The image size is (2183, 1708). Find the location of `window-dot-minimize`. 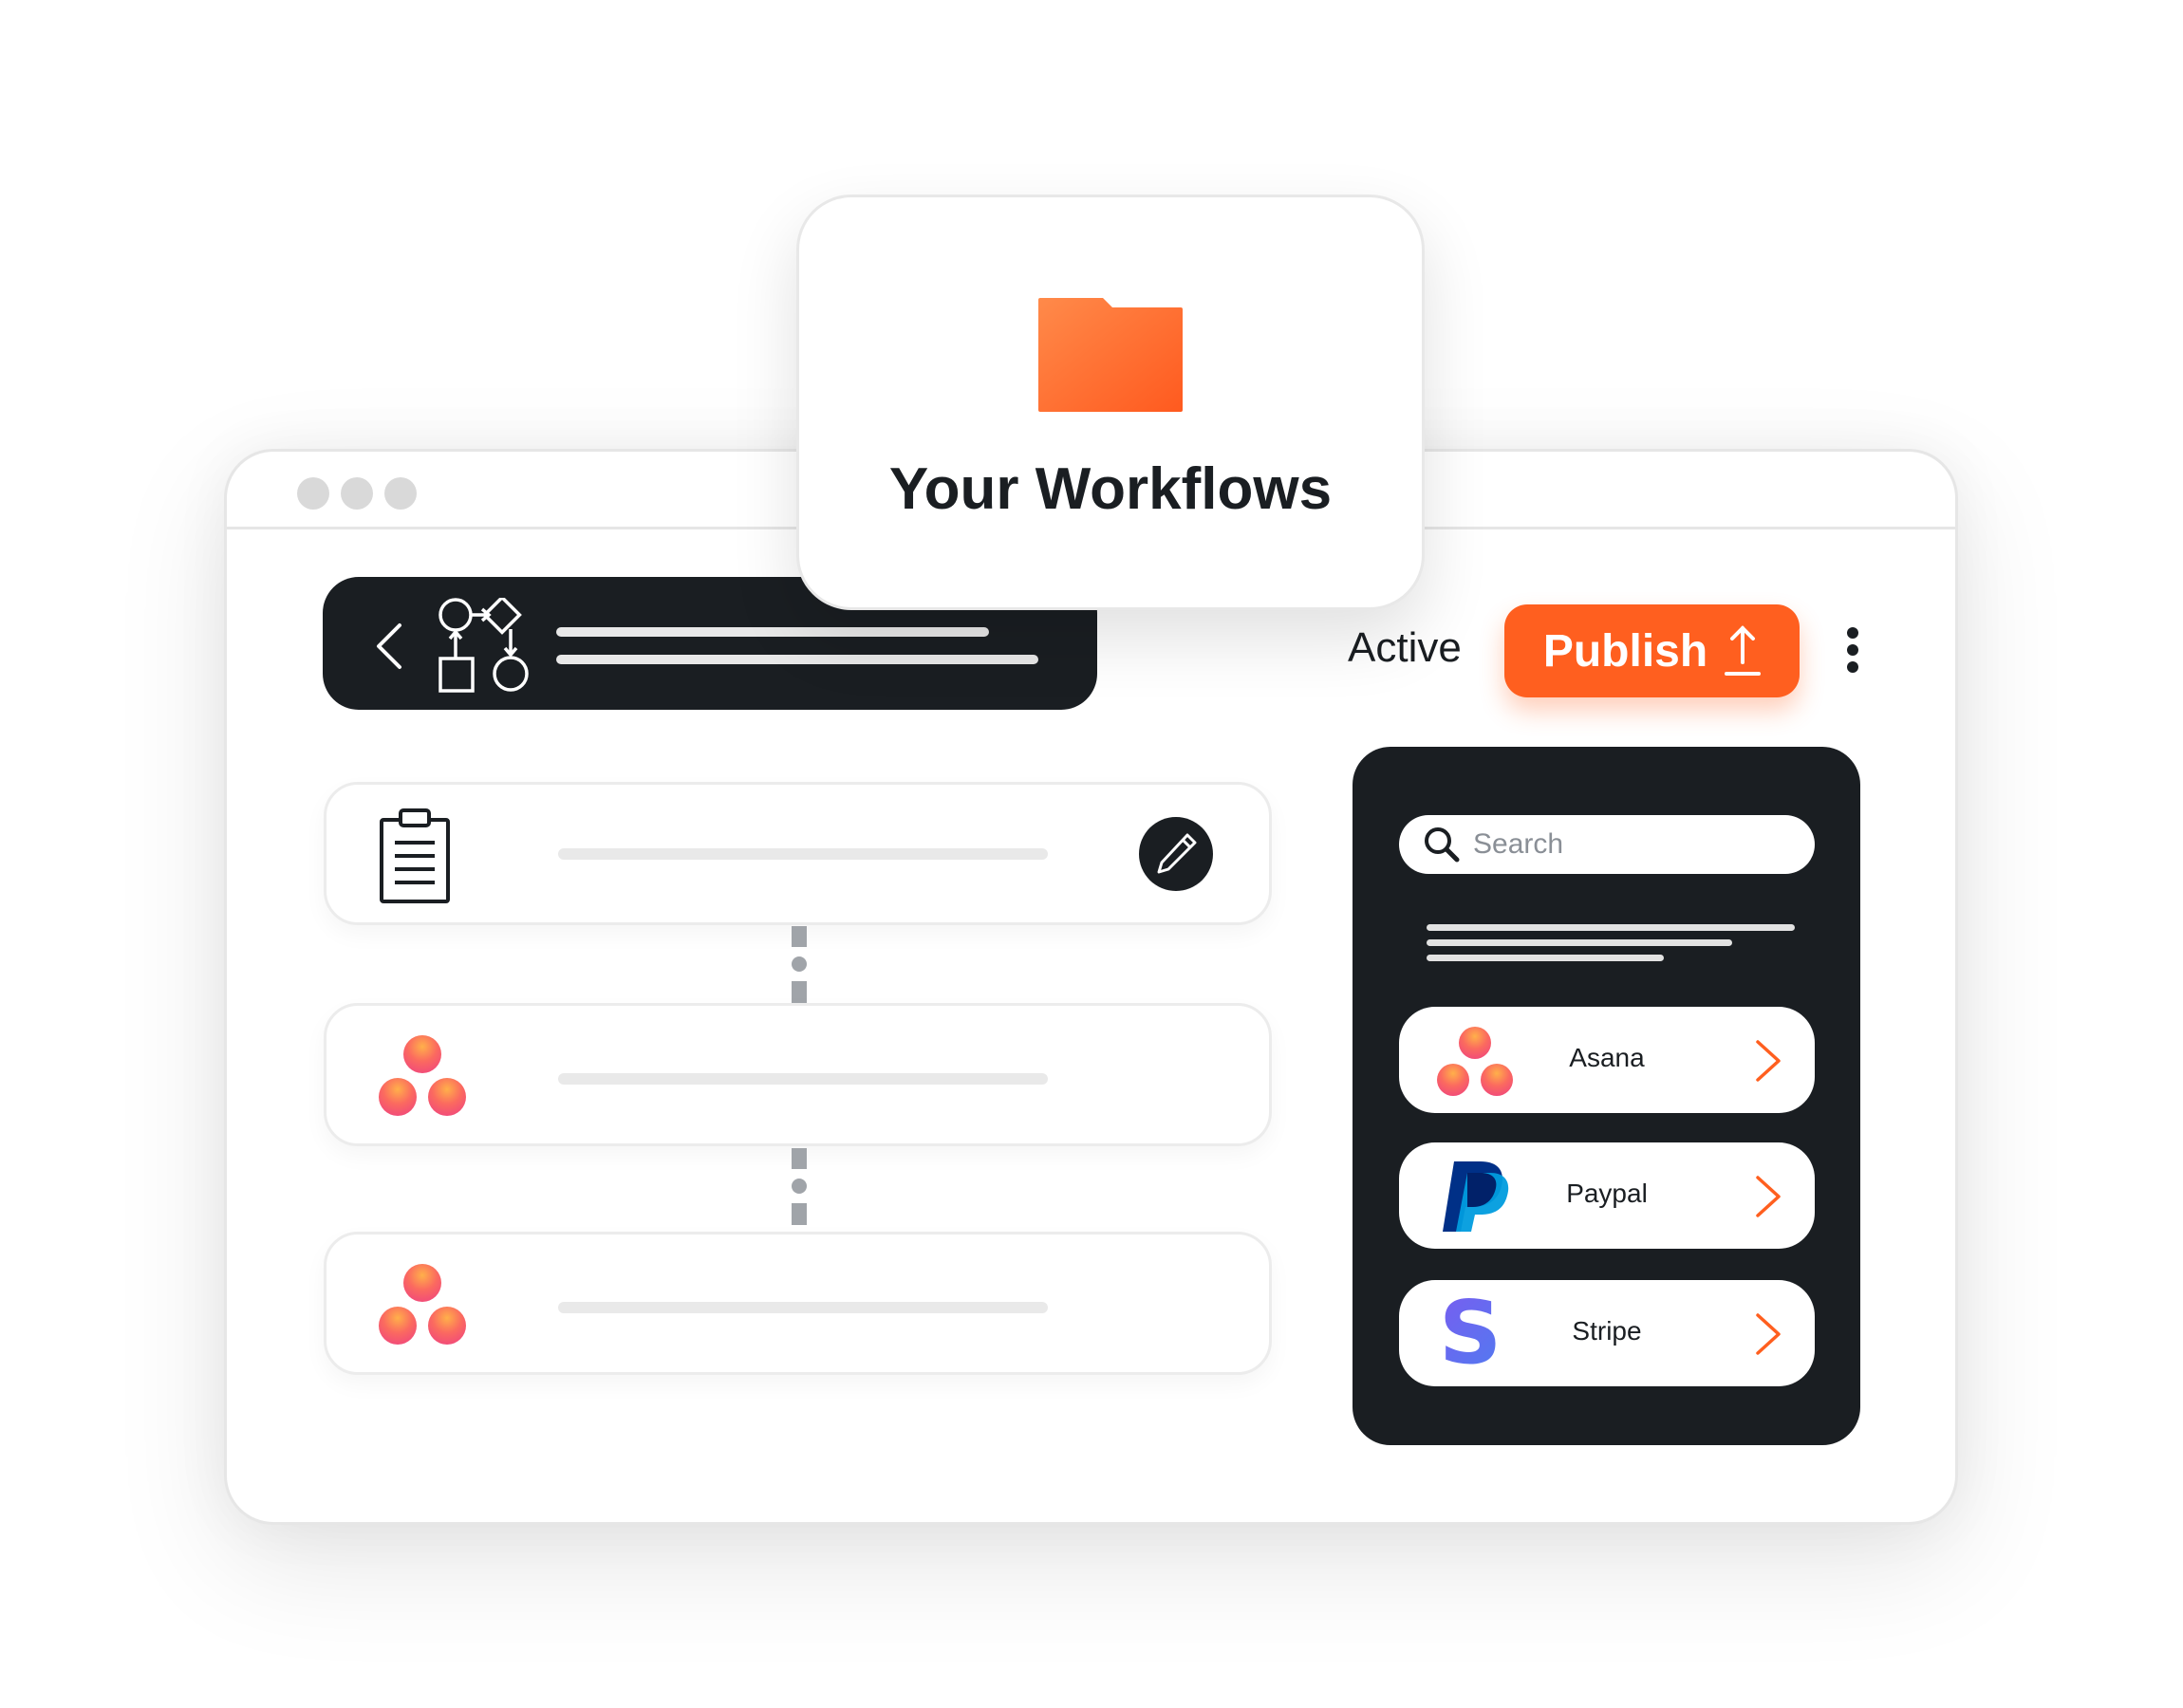

window-dot-minimize is located at coordinates (357, 494).